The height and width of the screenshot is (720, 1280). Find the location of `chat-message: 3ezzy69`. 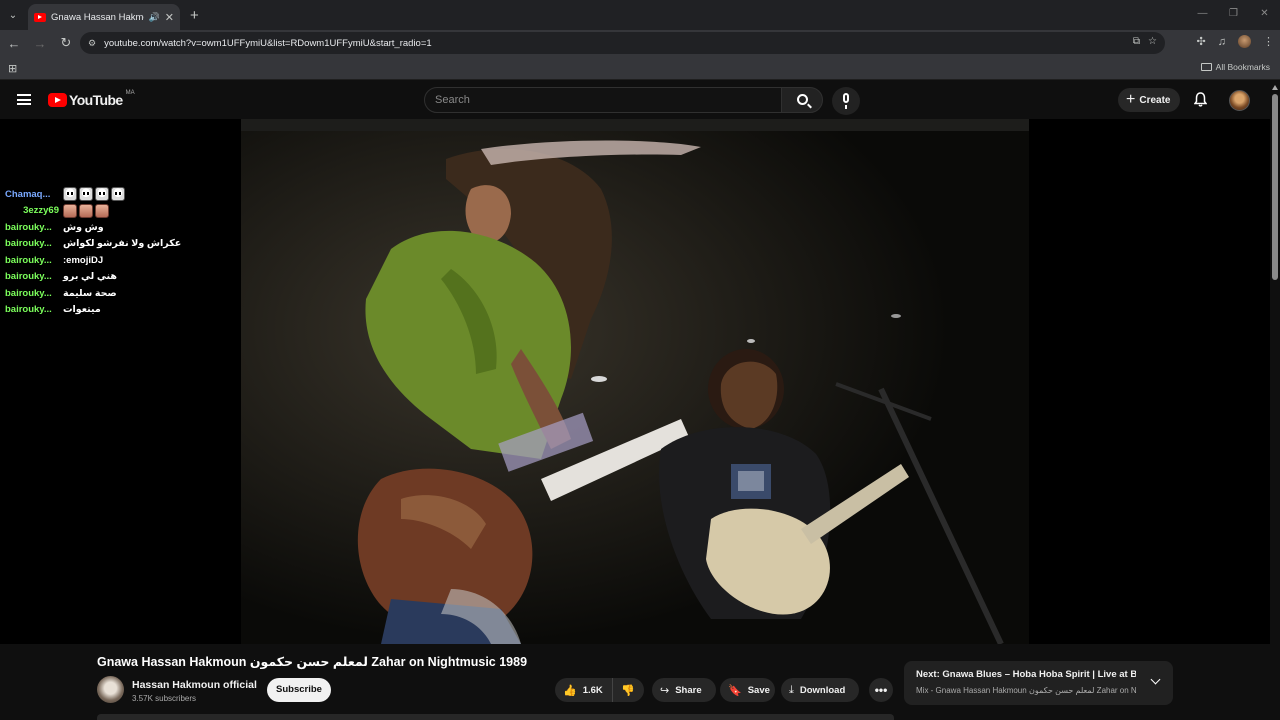

chat-message: 3ezzy69 is located at coordinates (93, 211).